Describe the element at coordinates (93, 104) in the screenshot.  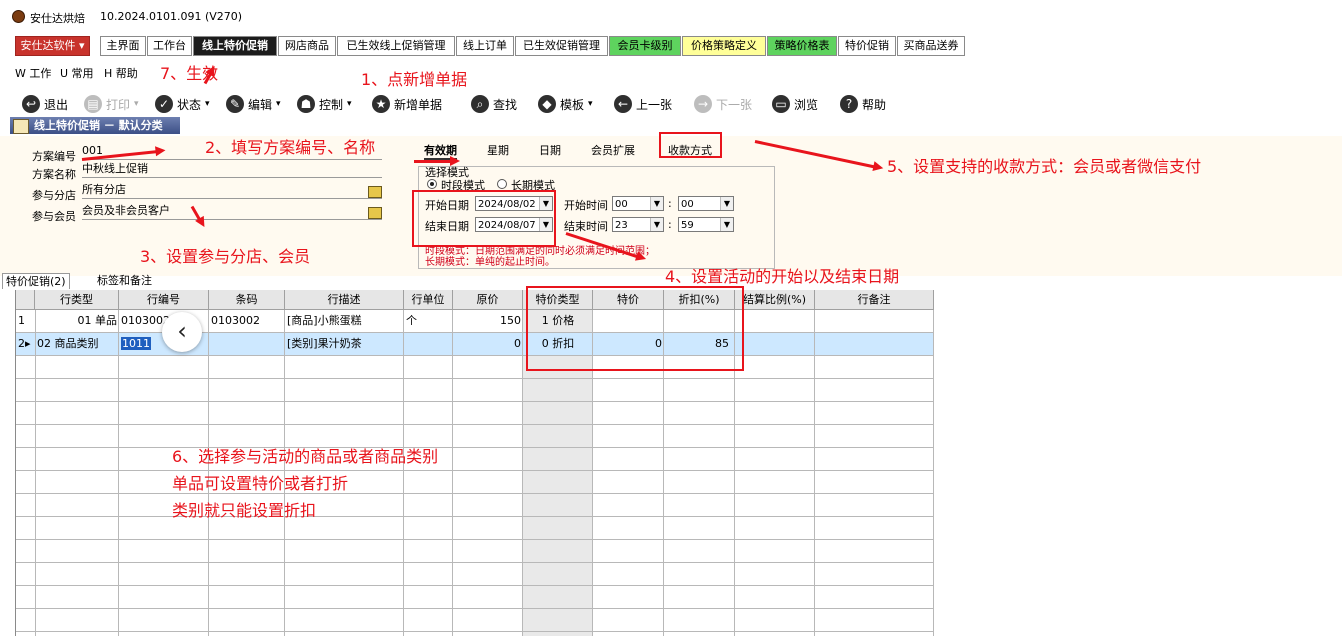
I see `printer-icon: ▤` at that location.